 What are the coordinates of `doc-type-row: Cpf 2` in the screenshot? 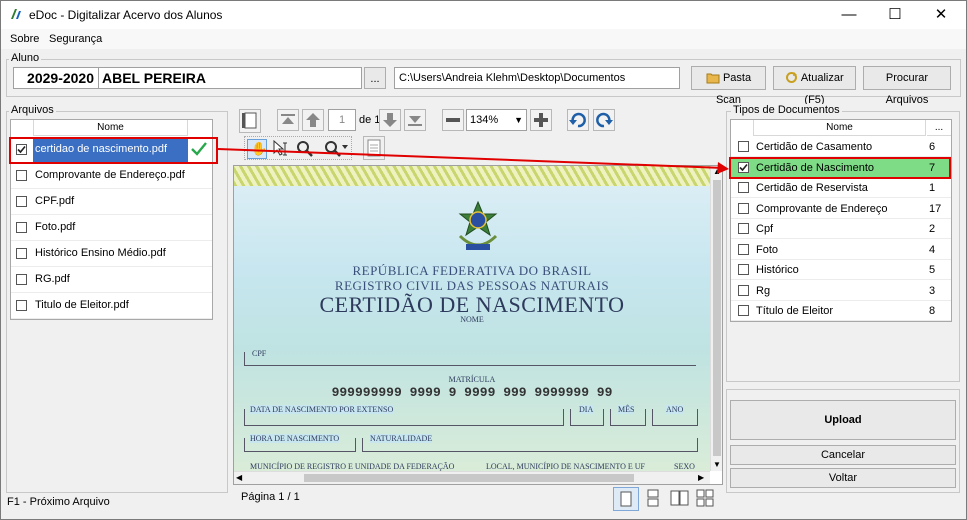 It's located at (841, 229).